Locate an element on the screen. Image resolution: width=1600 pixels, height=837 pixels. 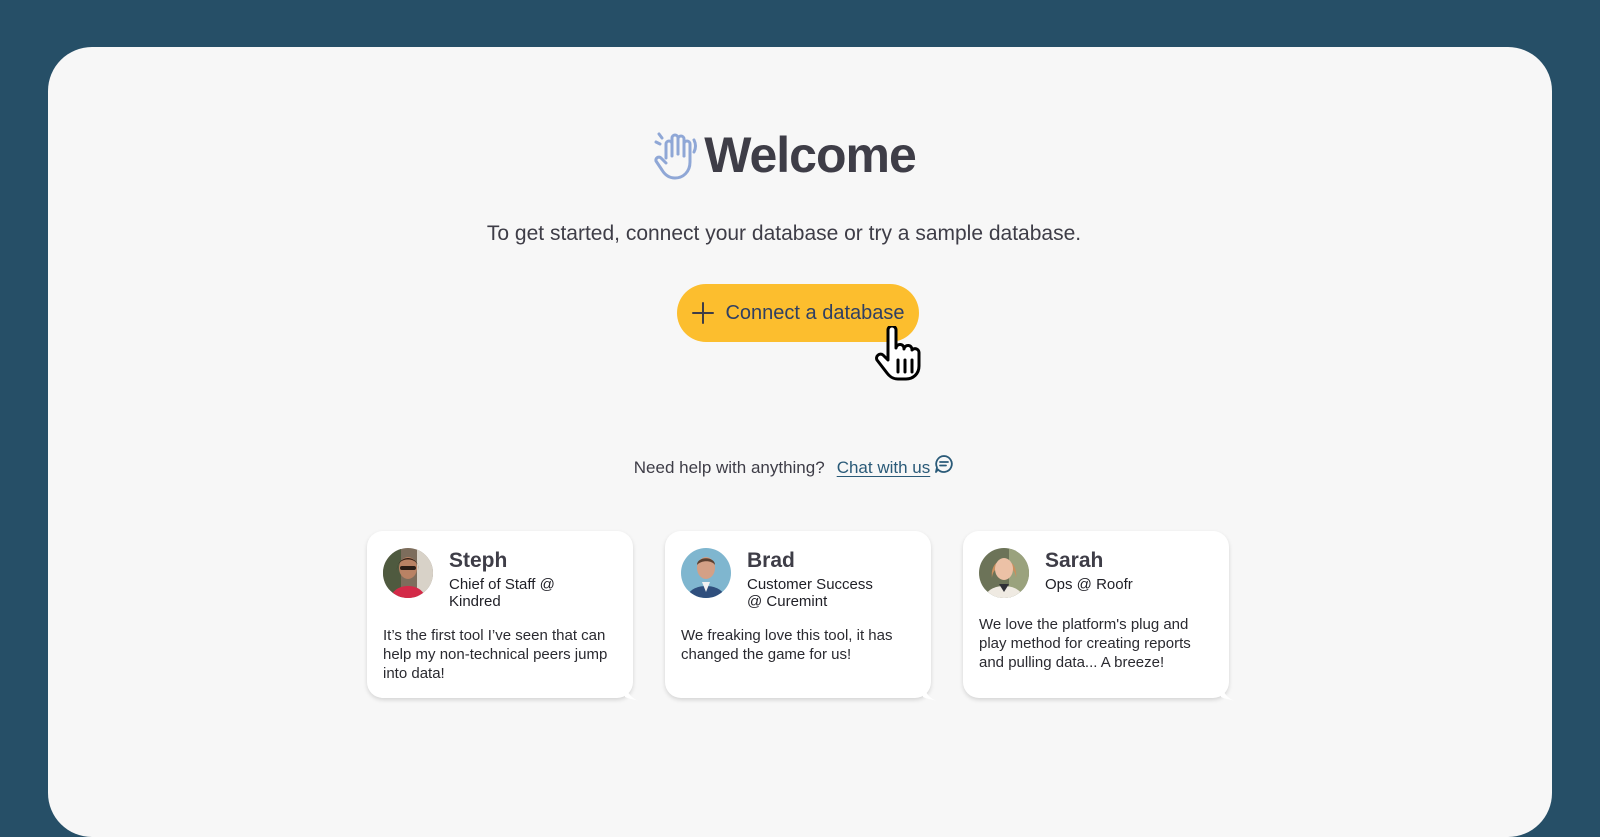
testimonial-role: Customer Success @ Curemint is located at coordinates (810, 593).